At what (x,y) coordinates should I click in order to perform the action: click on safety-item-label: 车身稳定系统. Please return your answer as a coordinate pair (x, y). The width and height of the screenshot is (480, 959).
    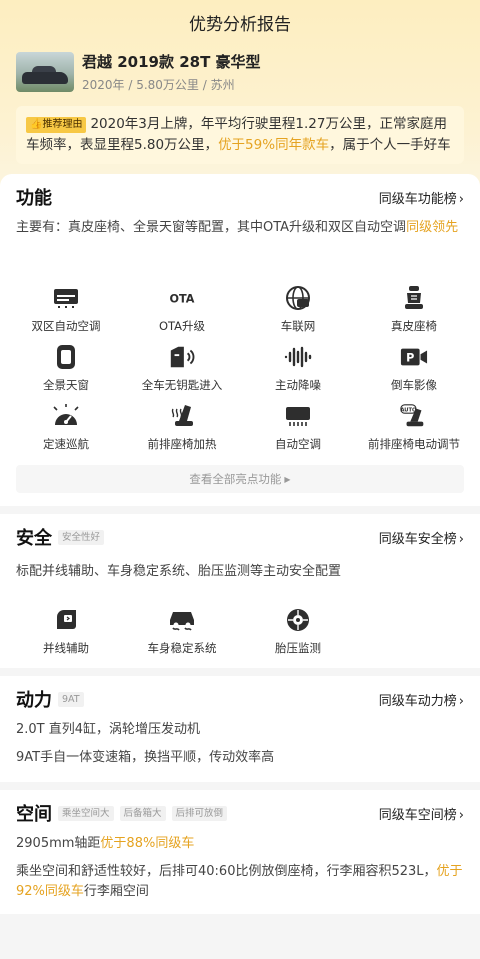
    Looking at the image, I should click on (182, 648).